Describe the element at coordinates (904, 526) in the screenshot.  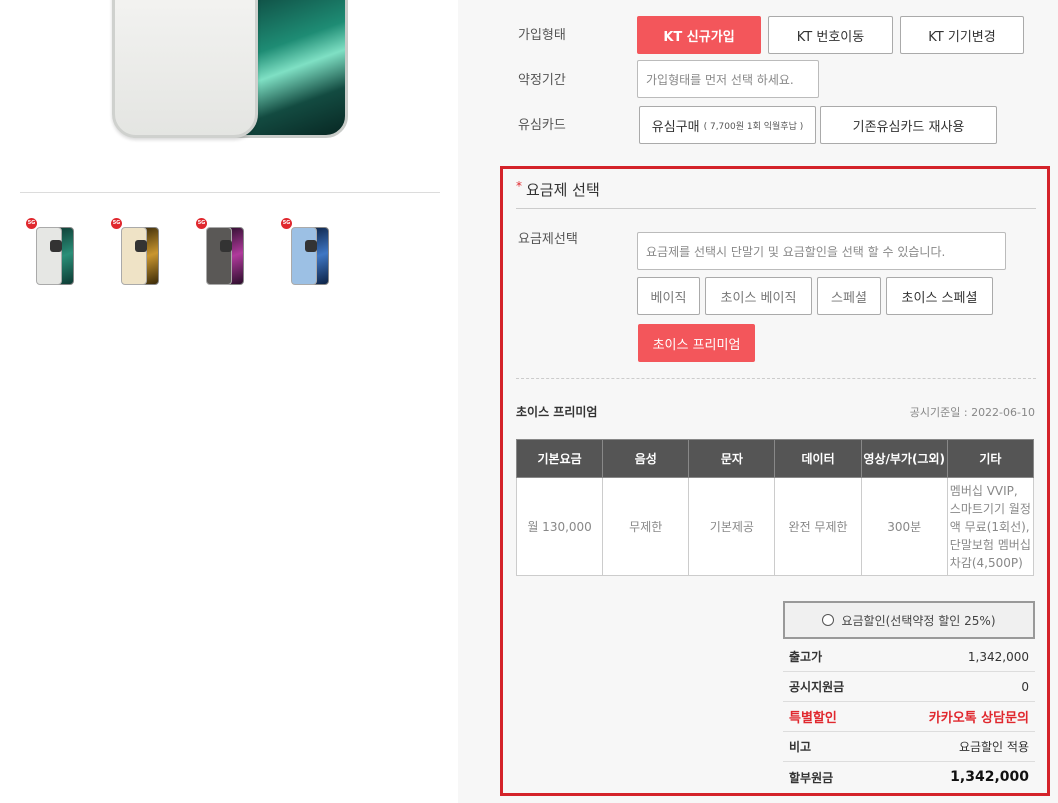
I see `table-cell-video: 300분` at that location.